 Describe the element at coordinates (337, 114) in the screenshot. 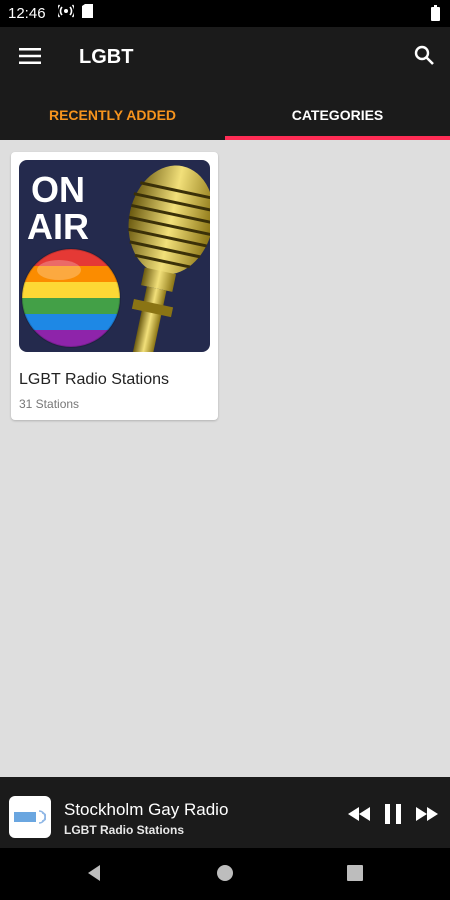

I see `tab-categories: CATEGORIES` at that location.